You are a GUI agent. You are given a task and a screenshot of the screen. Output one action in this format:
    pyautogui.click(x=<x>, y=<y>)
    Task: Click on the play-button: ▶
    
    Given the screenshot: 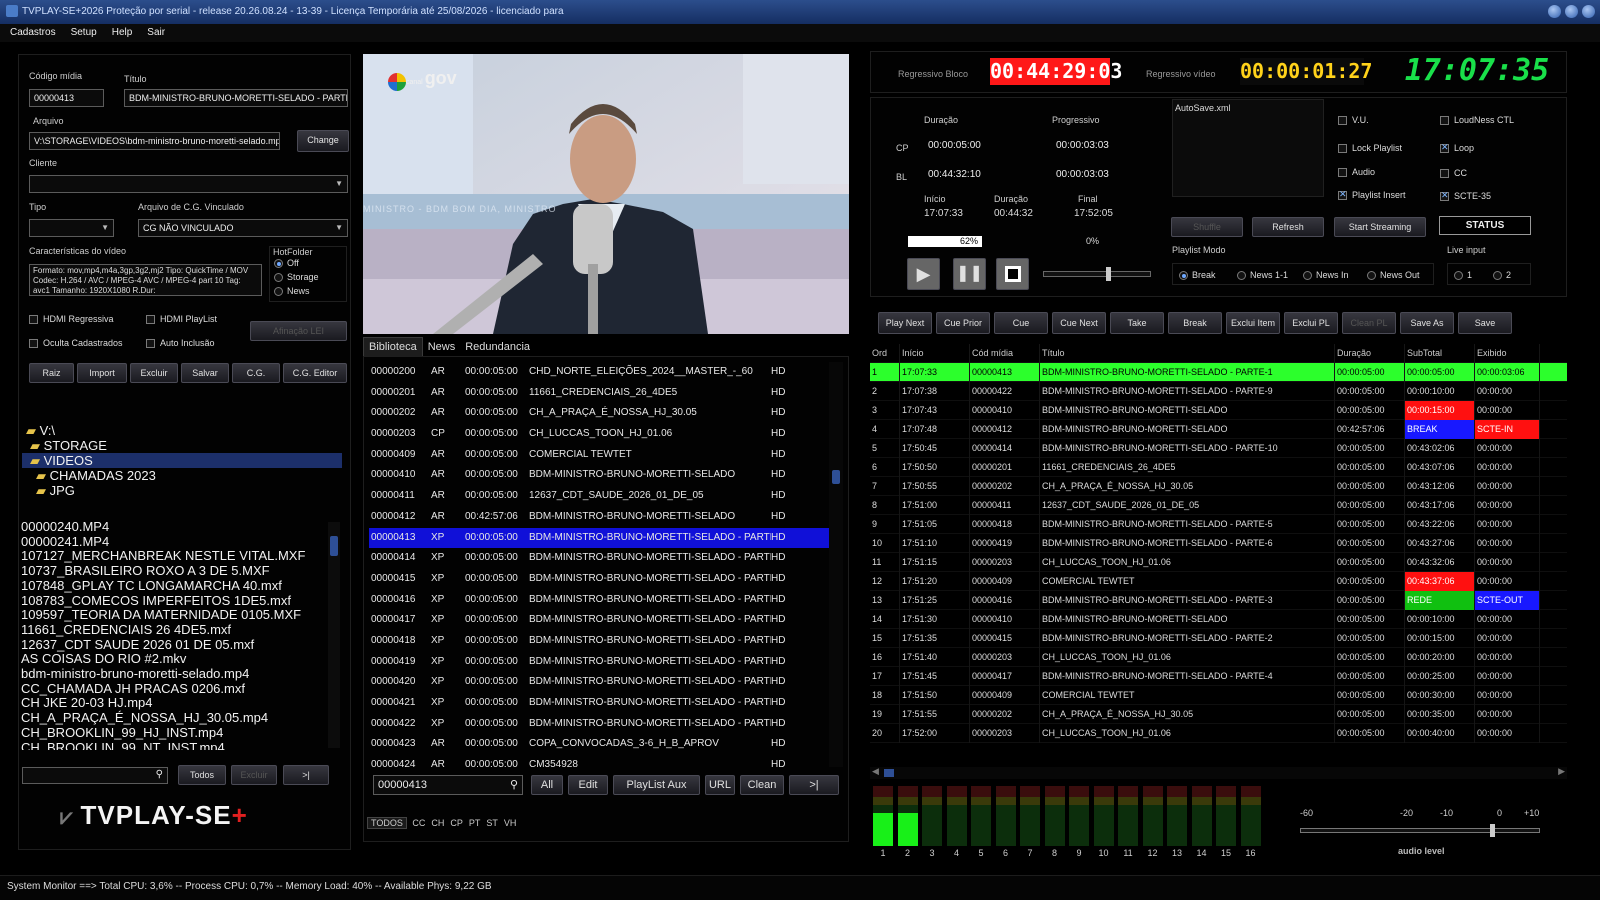 What is the action you would take?
    pyautogui.click(x=923, y=274)
    